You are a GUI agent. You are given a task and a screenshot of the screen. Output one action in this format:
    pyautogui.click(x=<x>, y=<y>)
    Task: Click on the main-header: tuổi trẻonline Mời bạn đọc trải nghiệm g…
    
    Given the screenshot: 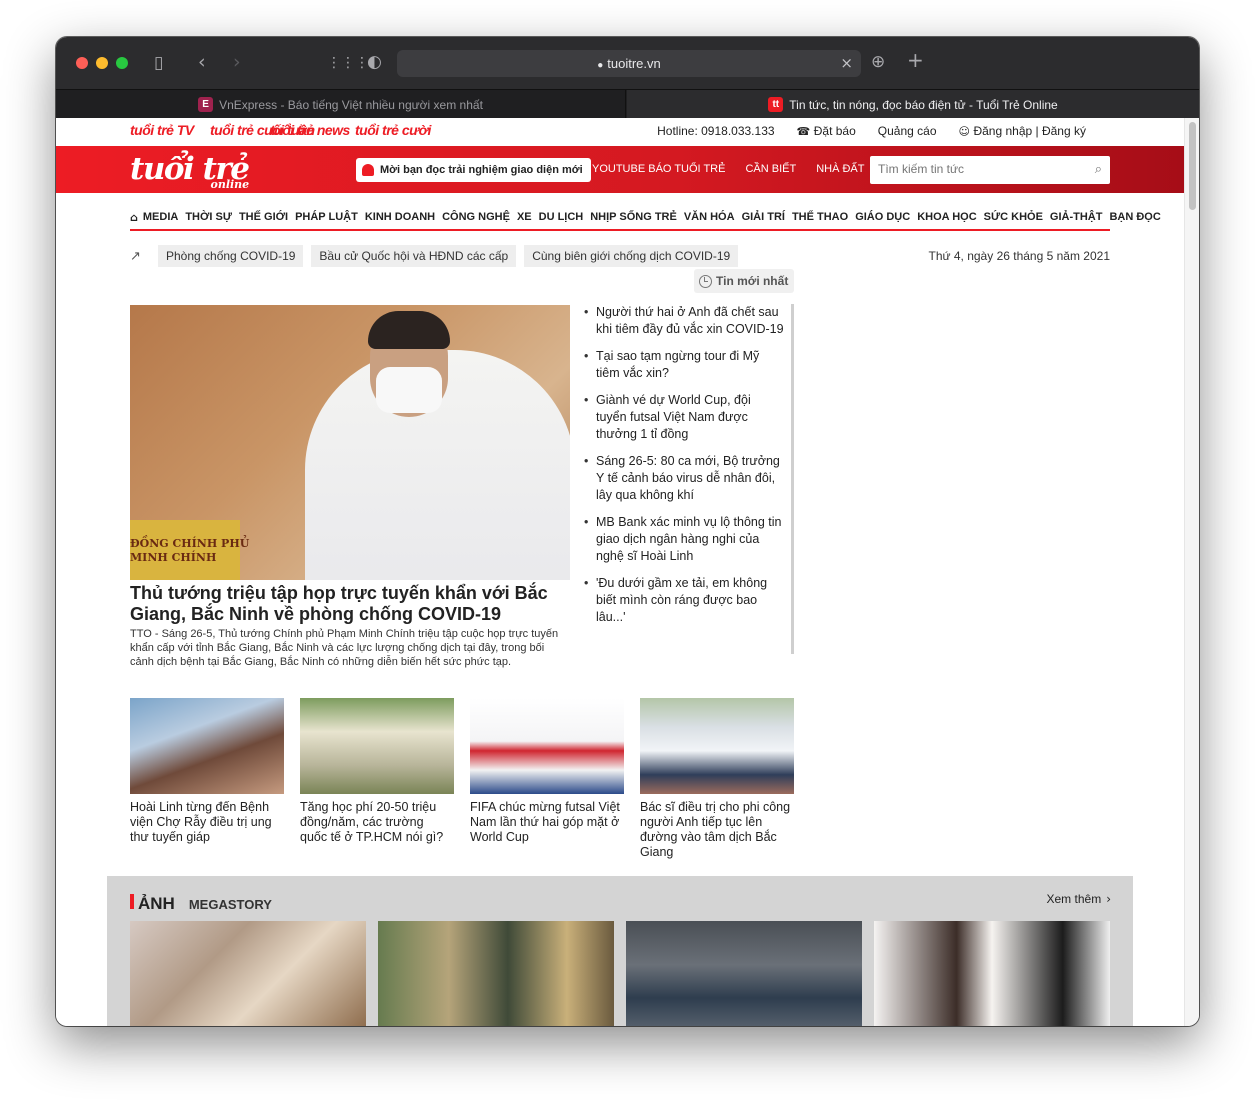 What is the action you would take?
    pyautogui.click(x=620, y=169)
    